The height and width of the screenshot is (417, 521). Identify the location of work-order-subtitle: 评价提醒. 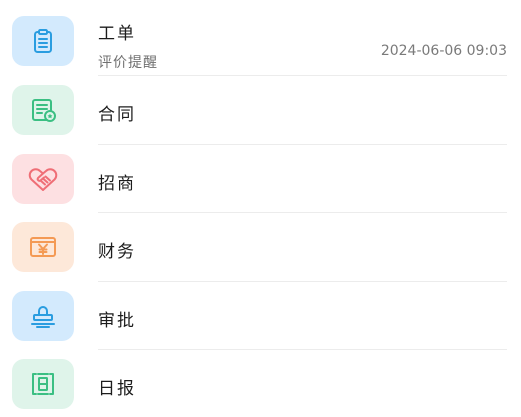
(128, 63).